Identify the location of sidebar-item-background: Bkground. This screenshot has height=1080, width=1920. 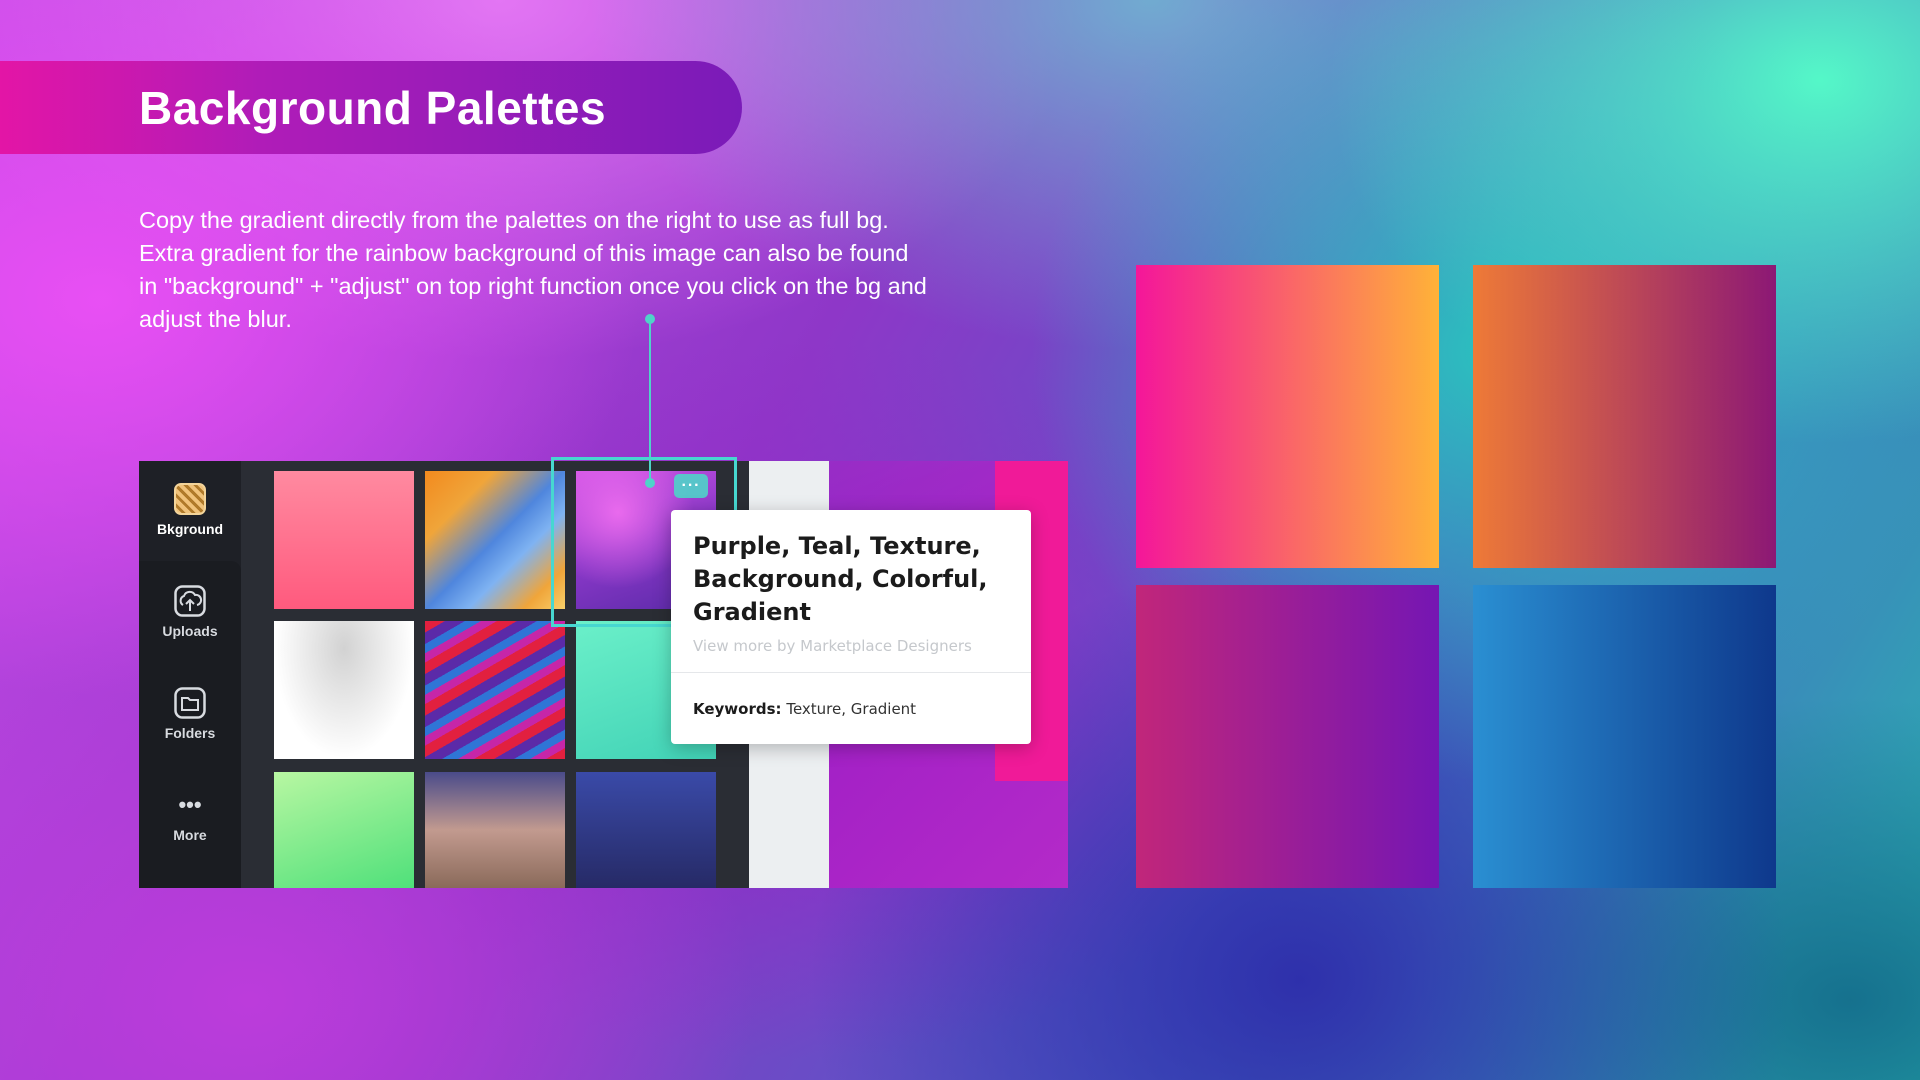
(190, 510).